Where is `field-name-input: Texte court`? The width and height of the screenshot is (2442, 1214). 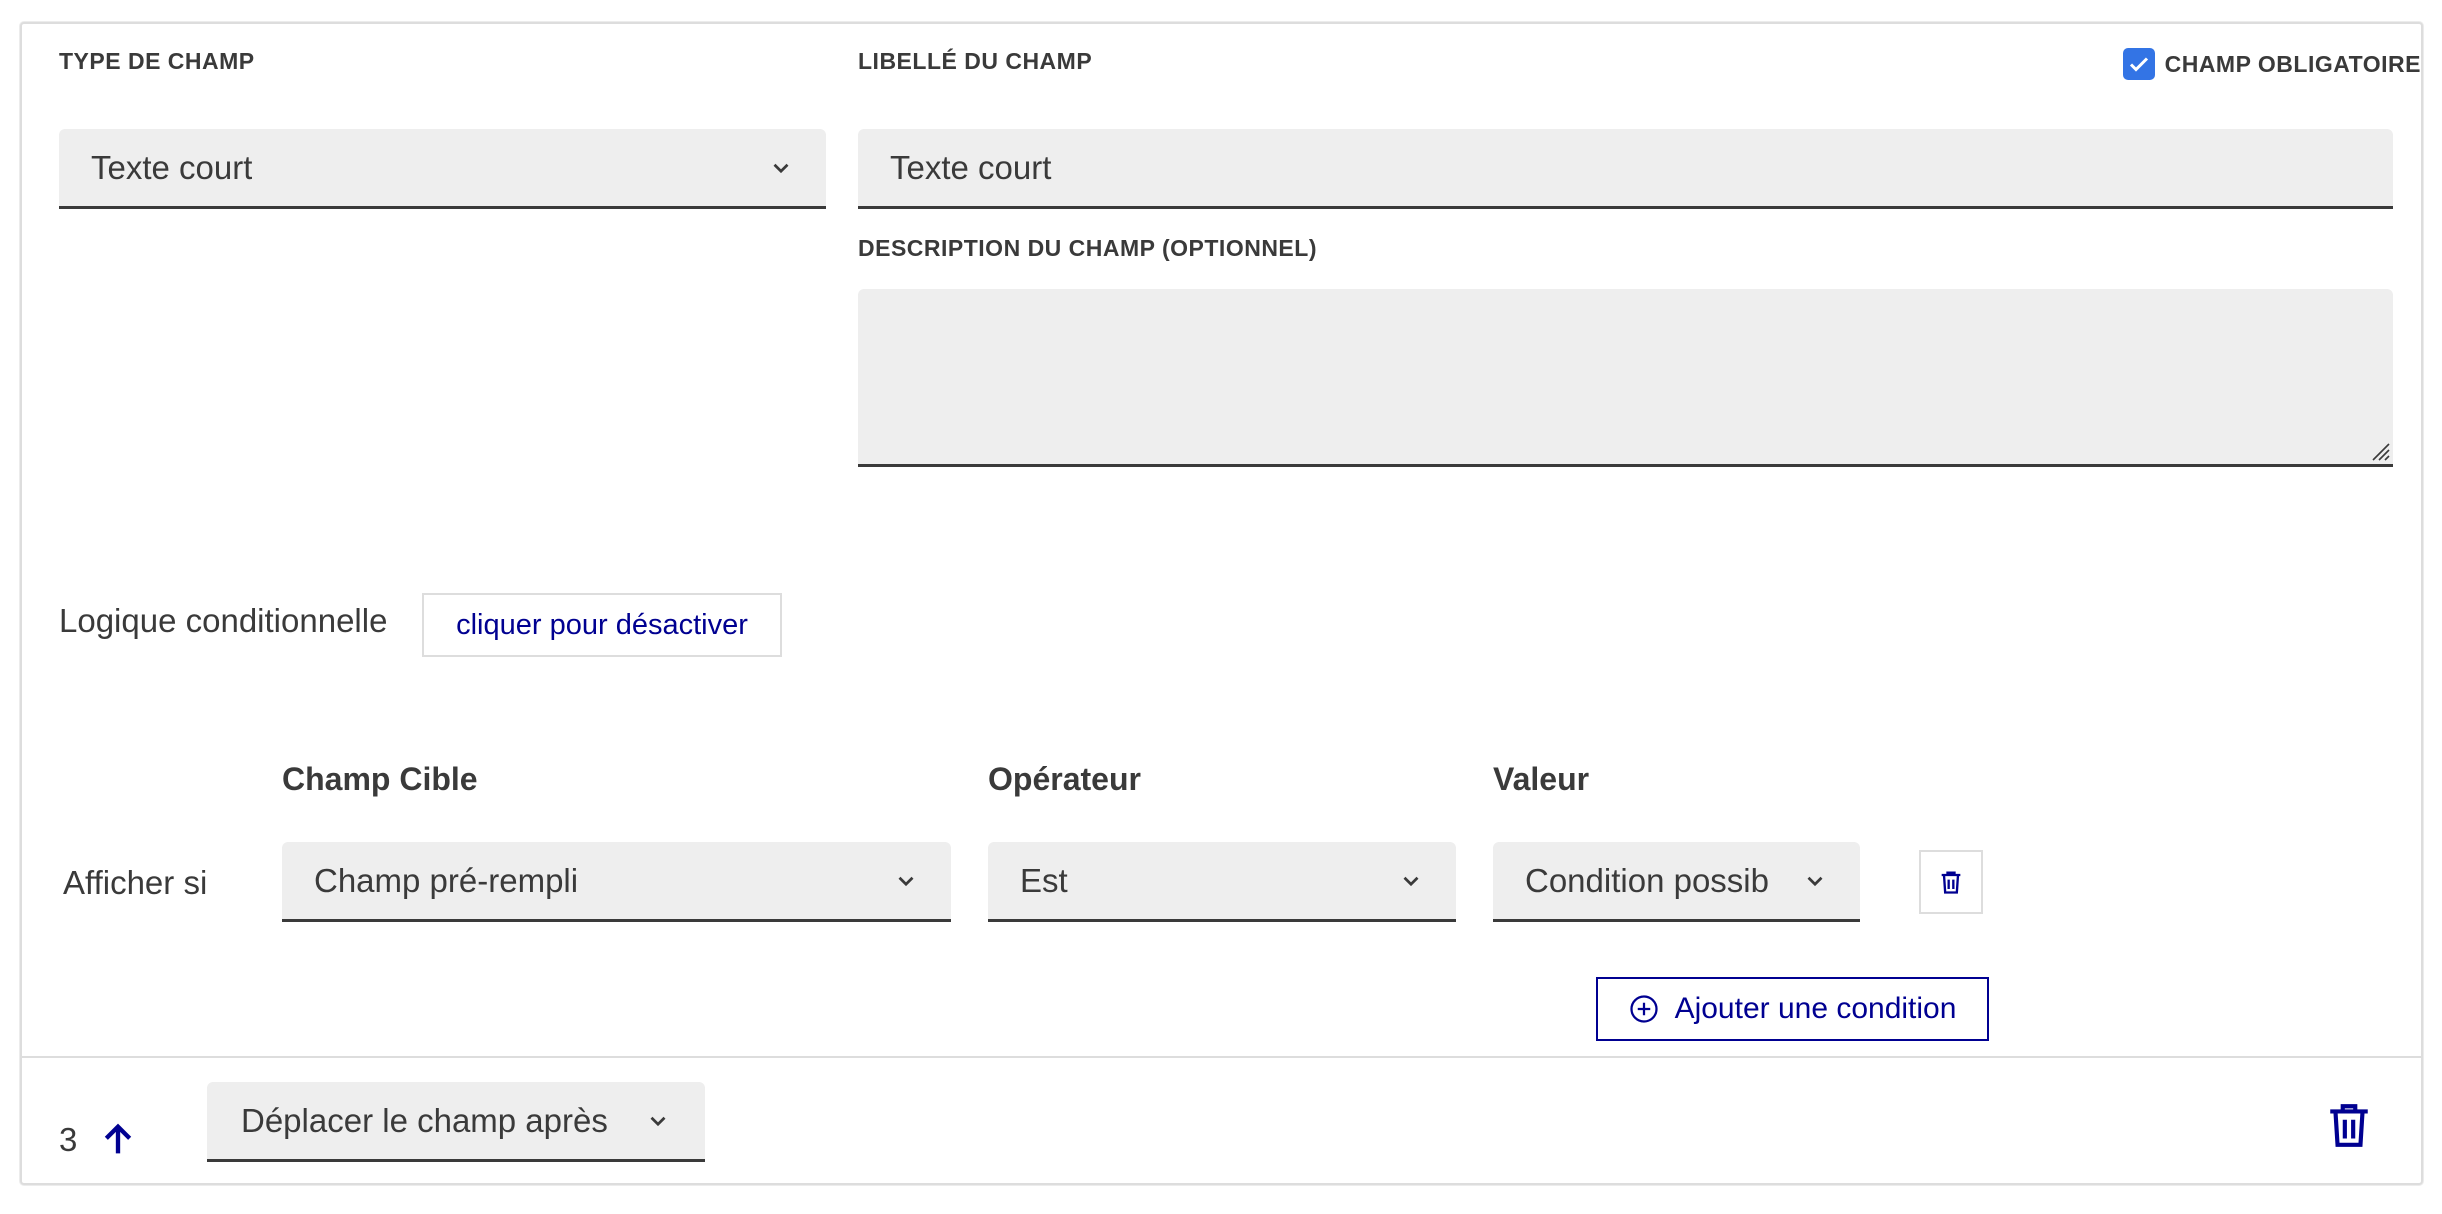 field-name-input: Texte court is located at coordinates (1625, 169).